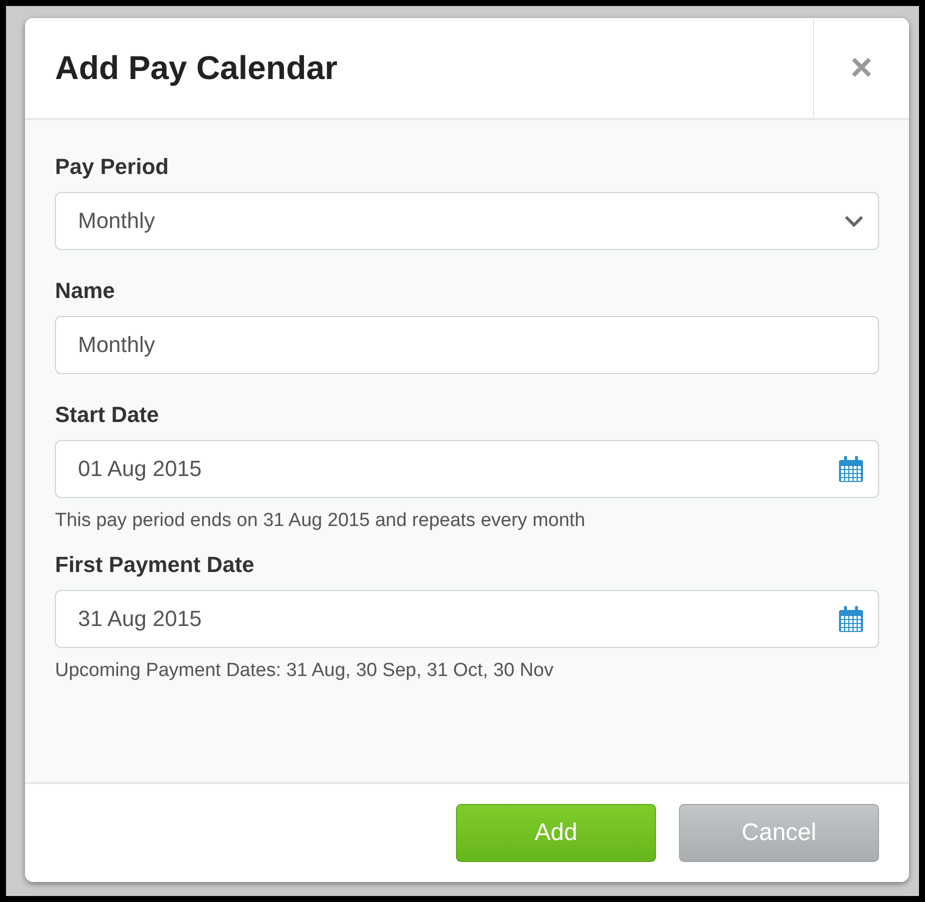  I want to click on date-field: 01 Aug 2015, so click(467, 469).